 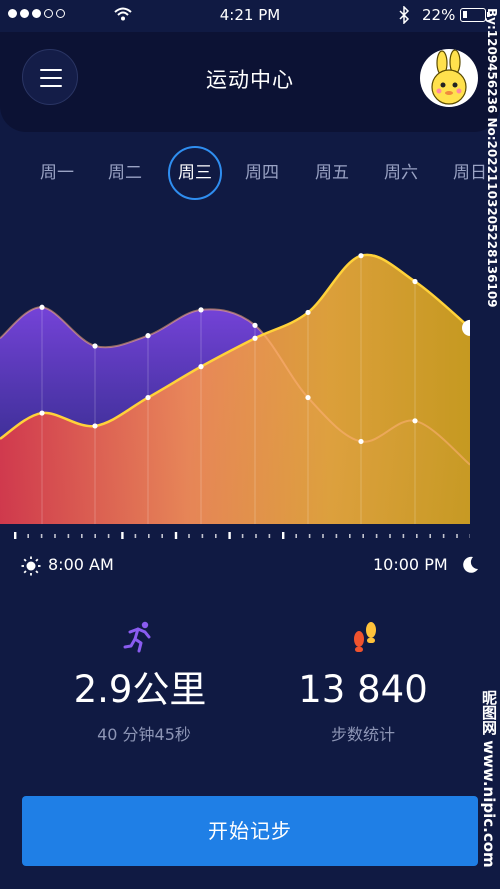 What do you see at coordinates (31, 566) in the screenshot?
I see `sun-icon` at bounding box center [31, 566].